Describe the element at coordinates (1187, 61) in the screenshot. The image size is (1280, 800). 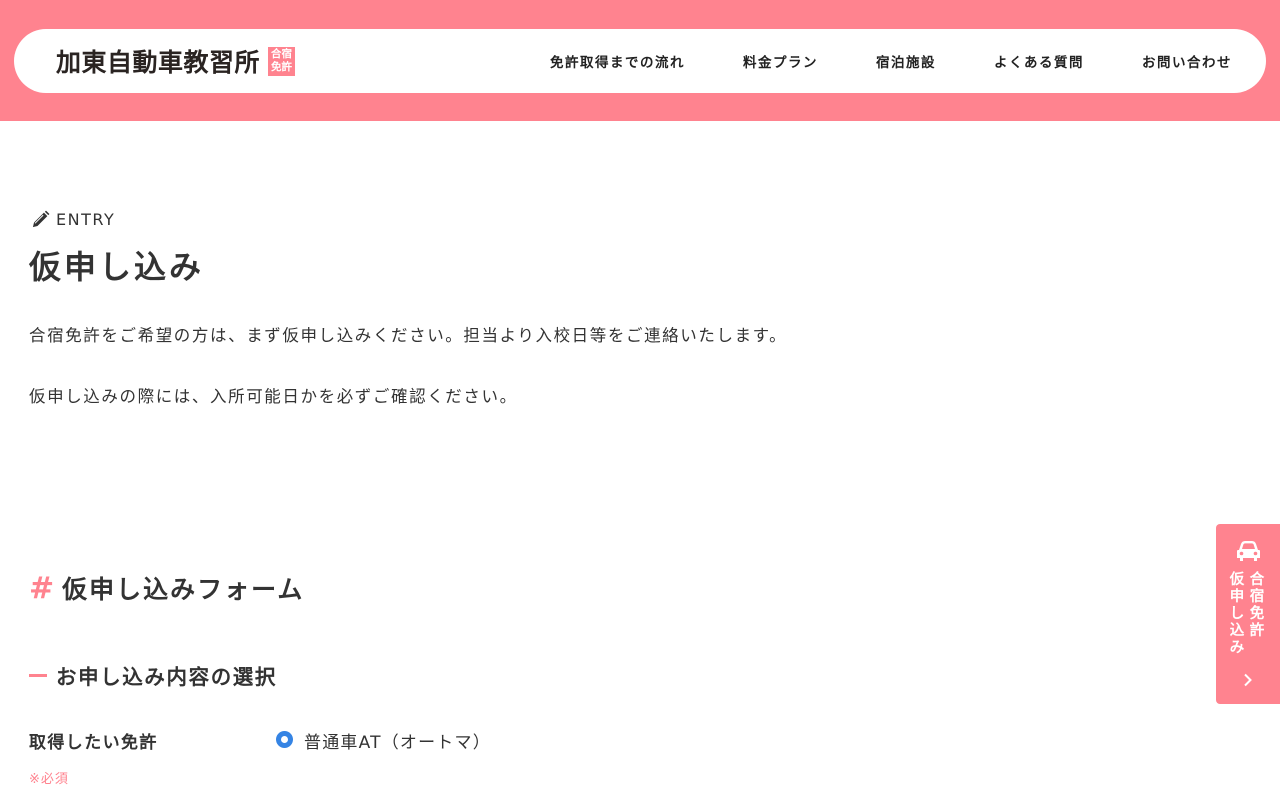
I see `nav-item-contact: お問い合わせ` at that location.